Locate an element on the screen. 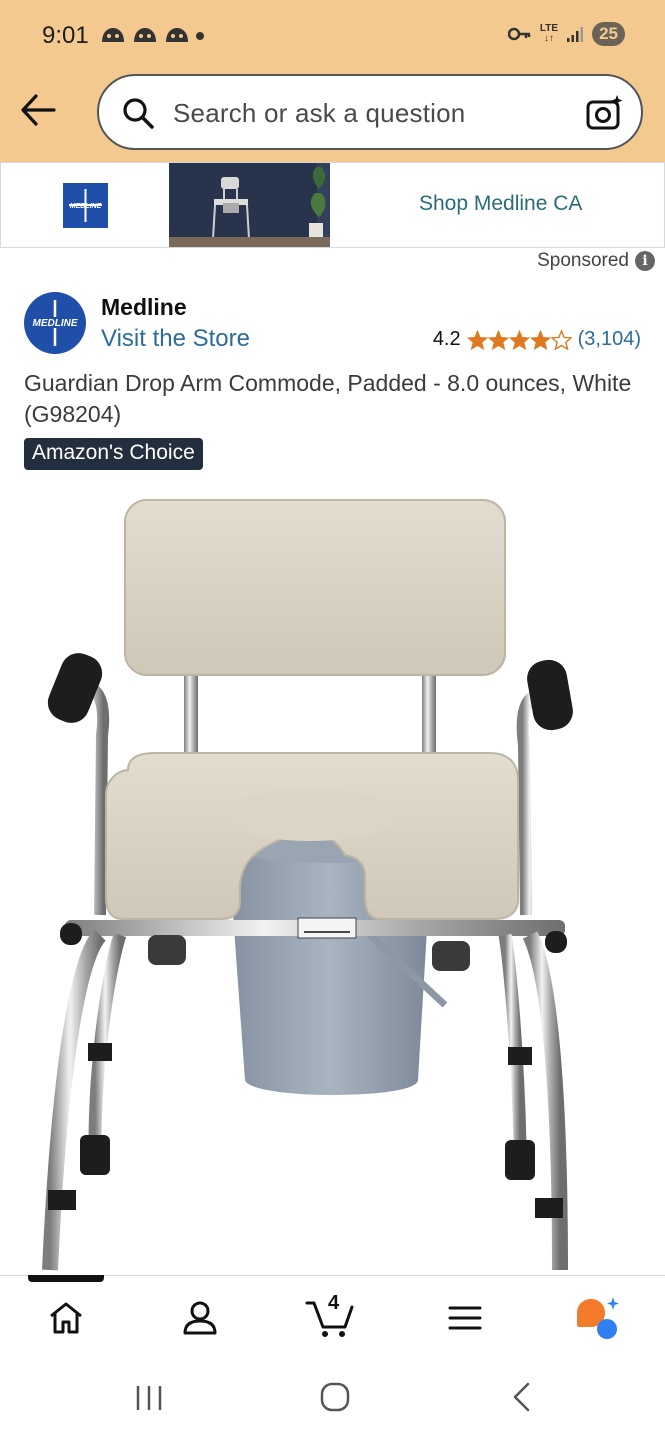  camera-sparkle-icon is located at coordinates (605, 113).